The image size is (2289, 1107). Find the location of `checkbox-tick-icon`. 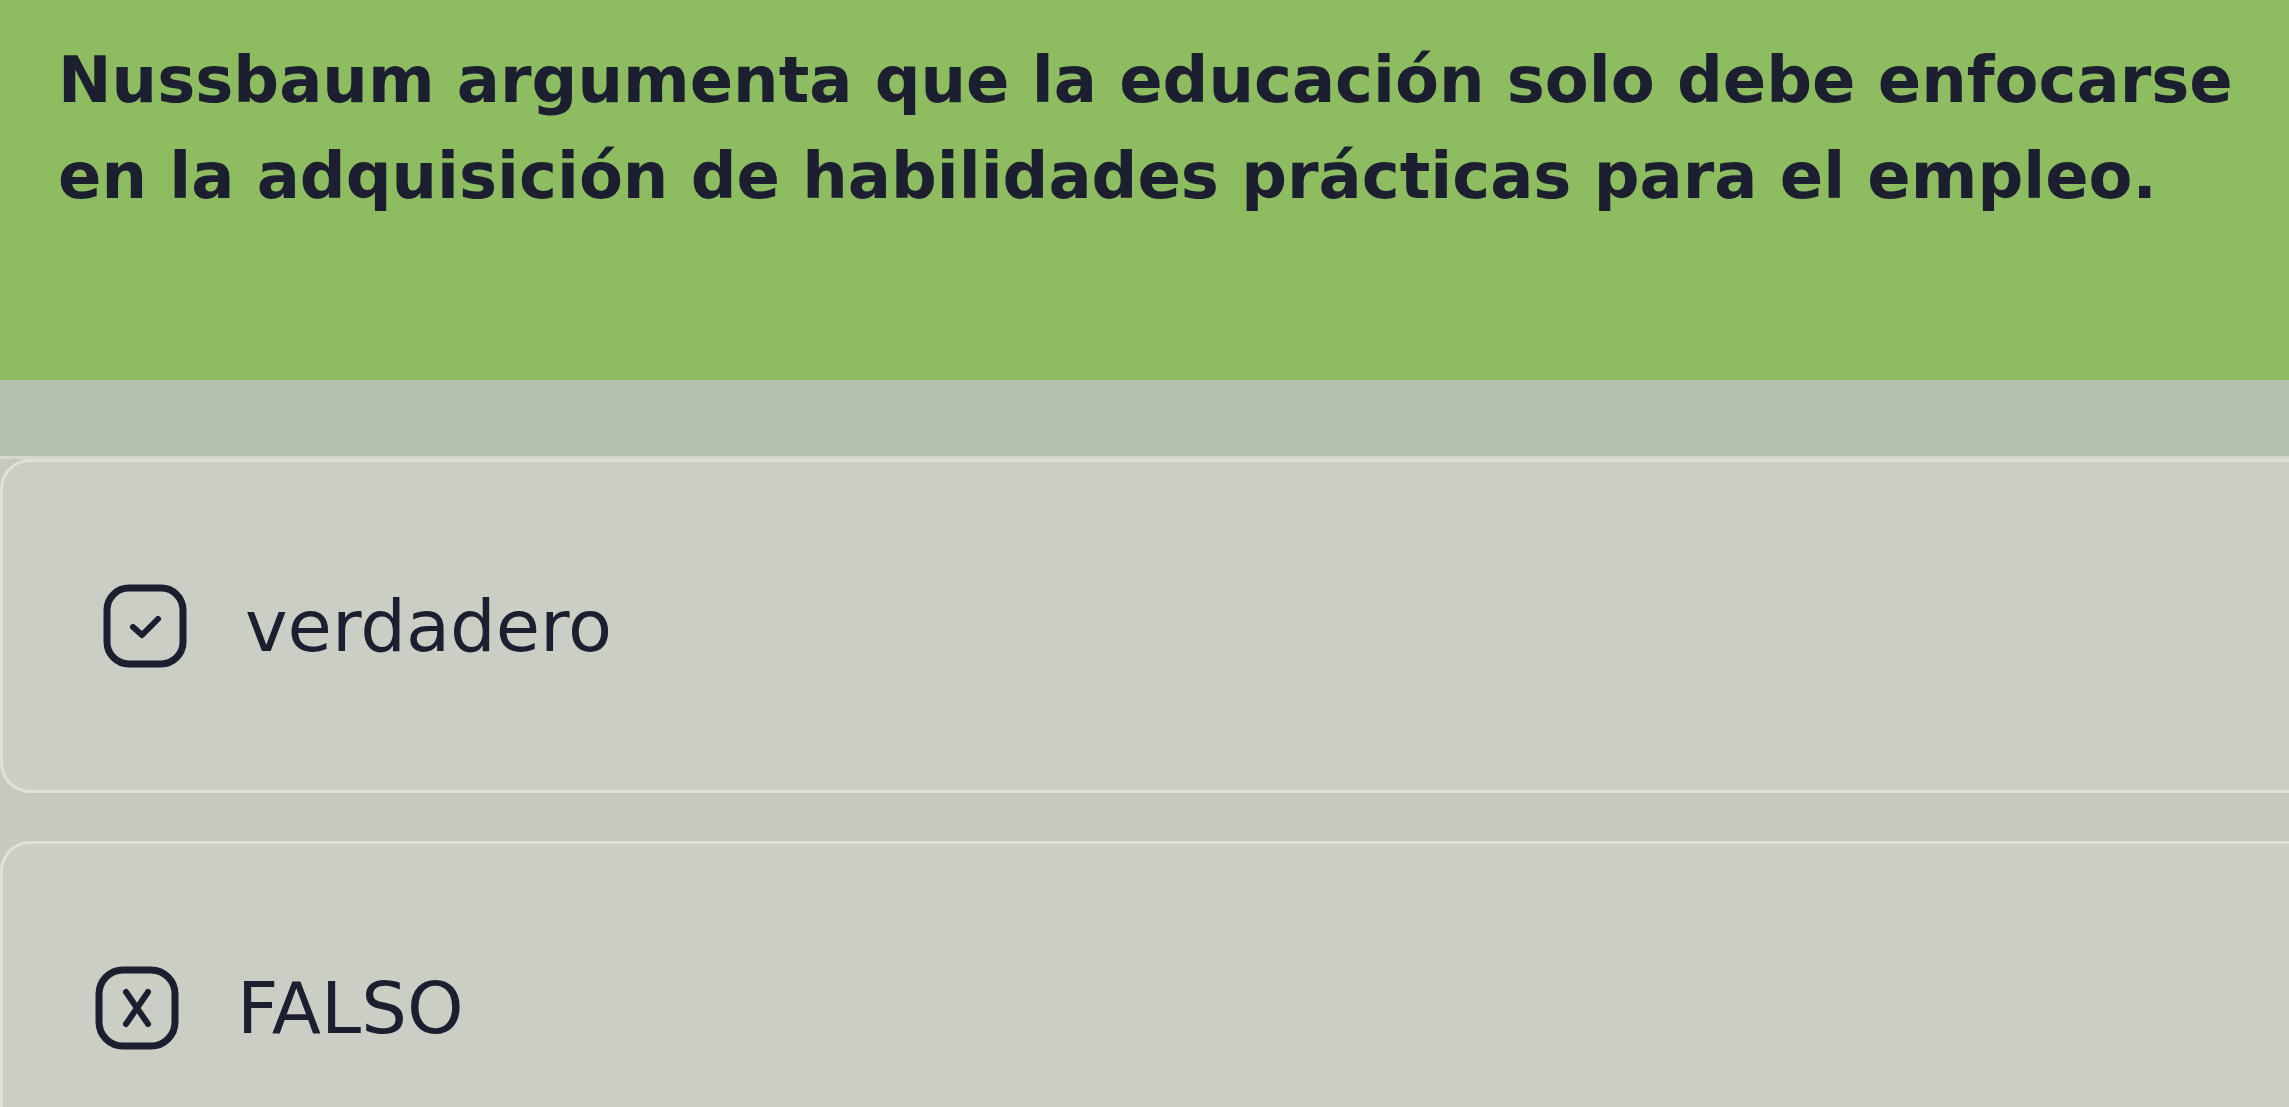

checkbox-tick-icon is located at coordinates (145, 626).